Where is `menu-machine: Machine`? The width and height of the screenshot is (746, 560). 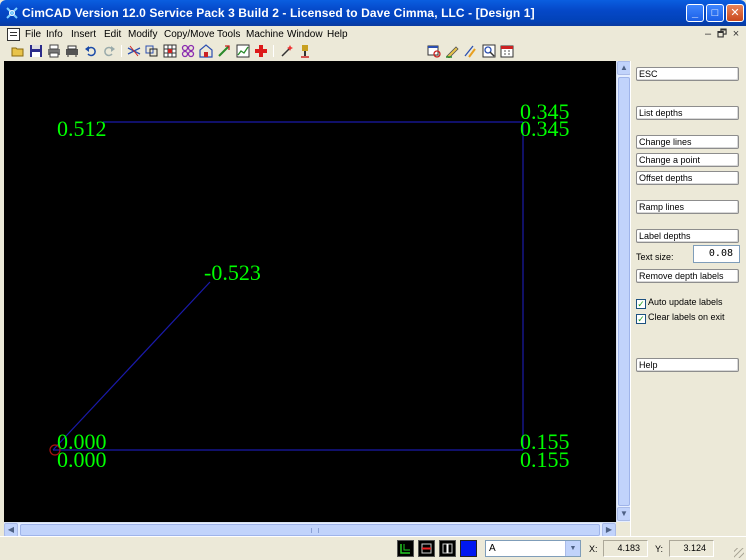 menu-machine: Machine is located at coordinates (265, 34).